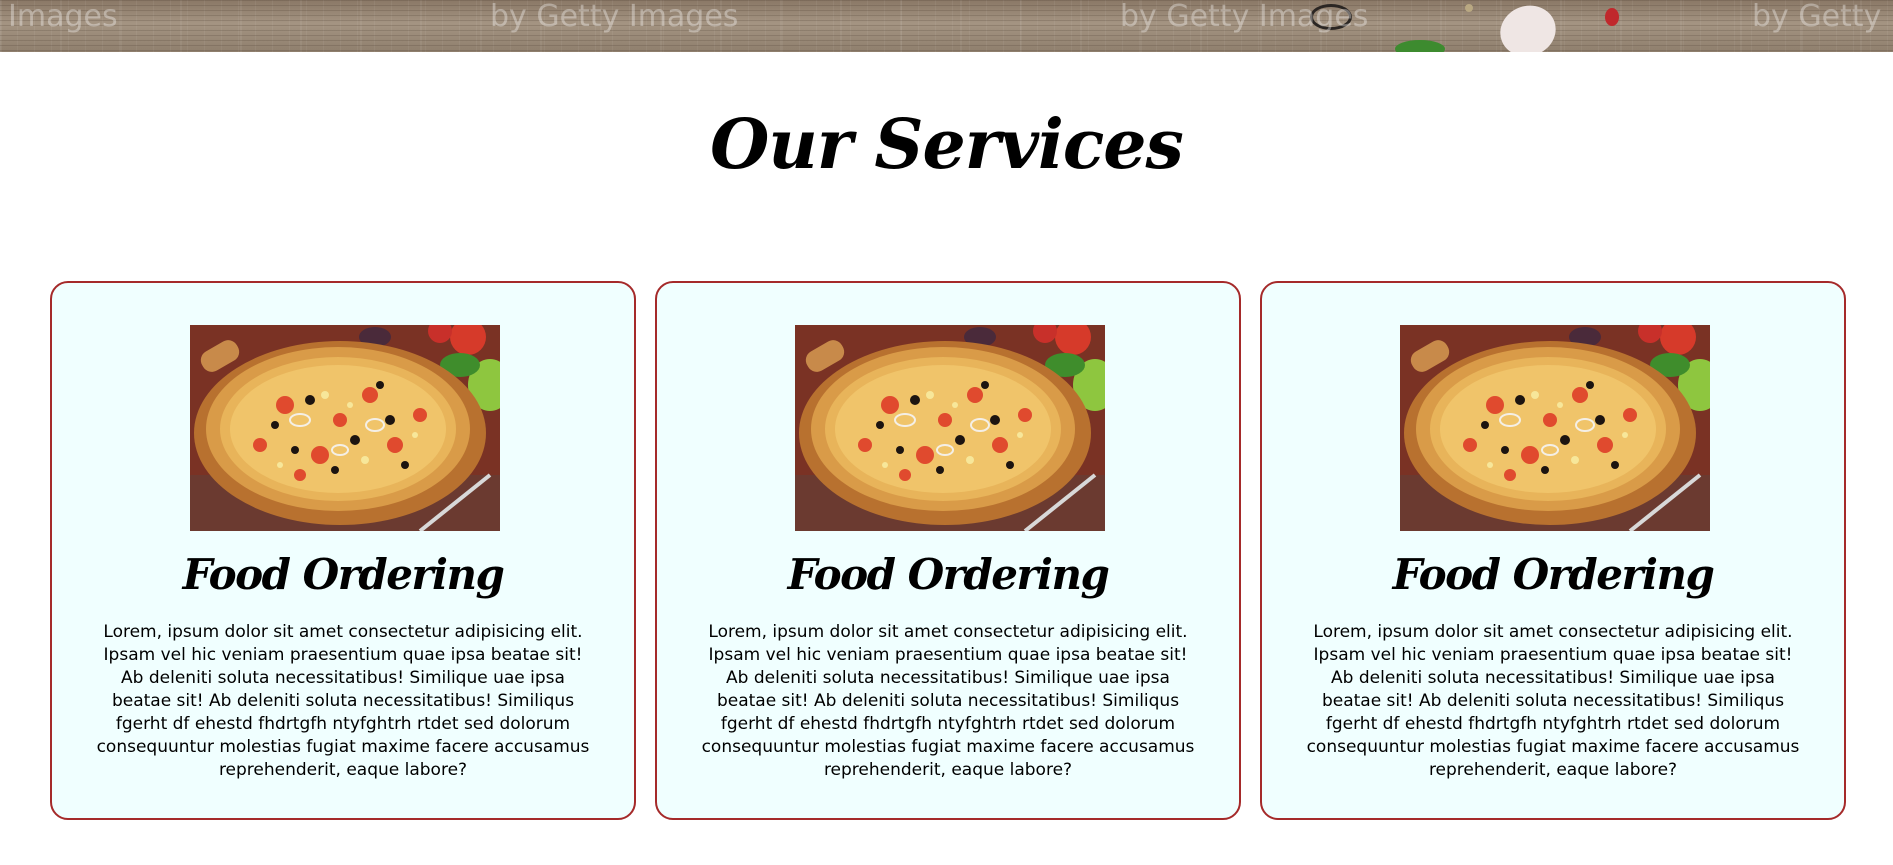 The height and width of the screenshot is (865, 1893). I want to click on herb-decoration, so click(1420, 46).